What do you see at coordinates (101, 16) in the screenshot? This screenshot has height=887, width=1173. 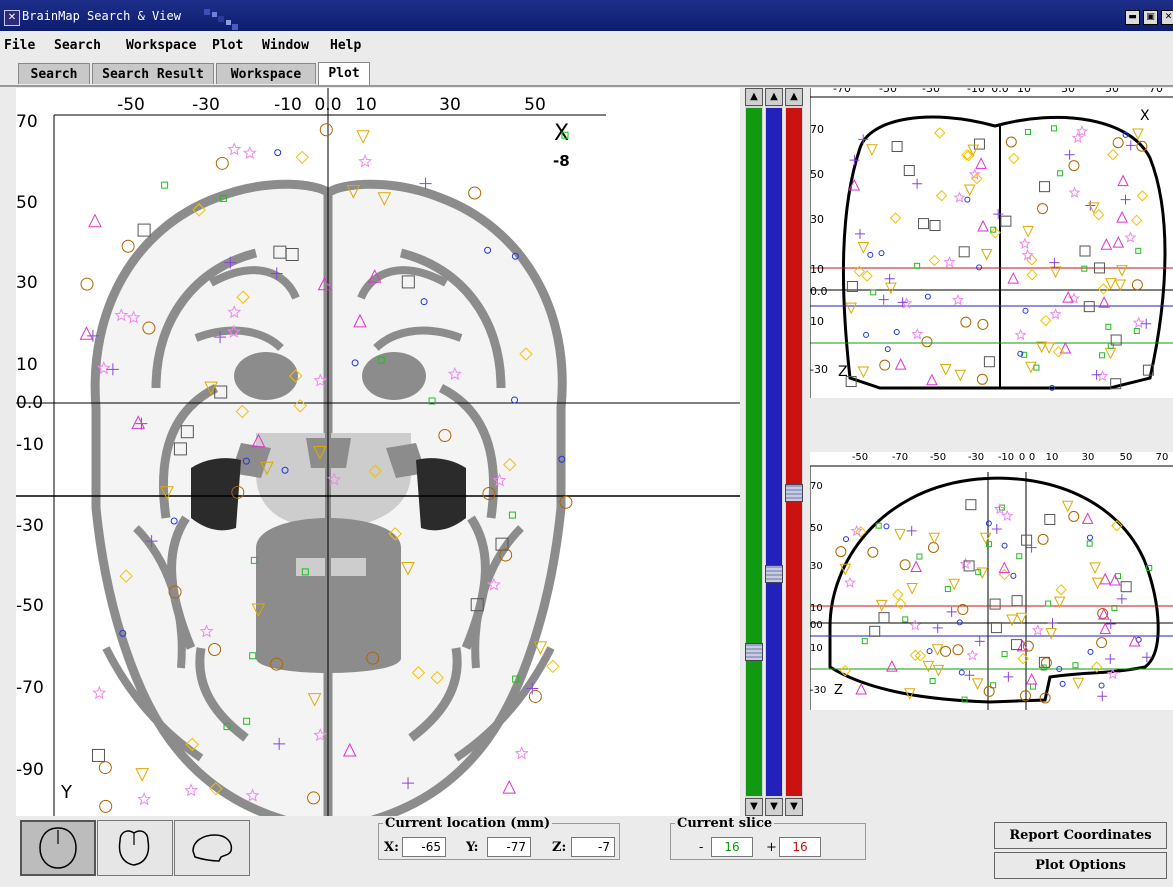 I see `window-title: BrainMap Search & View` at bounding box center [101, 16].